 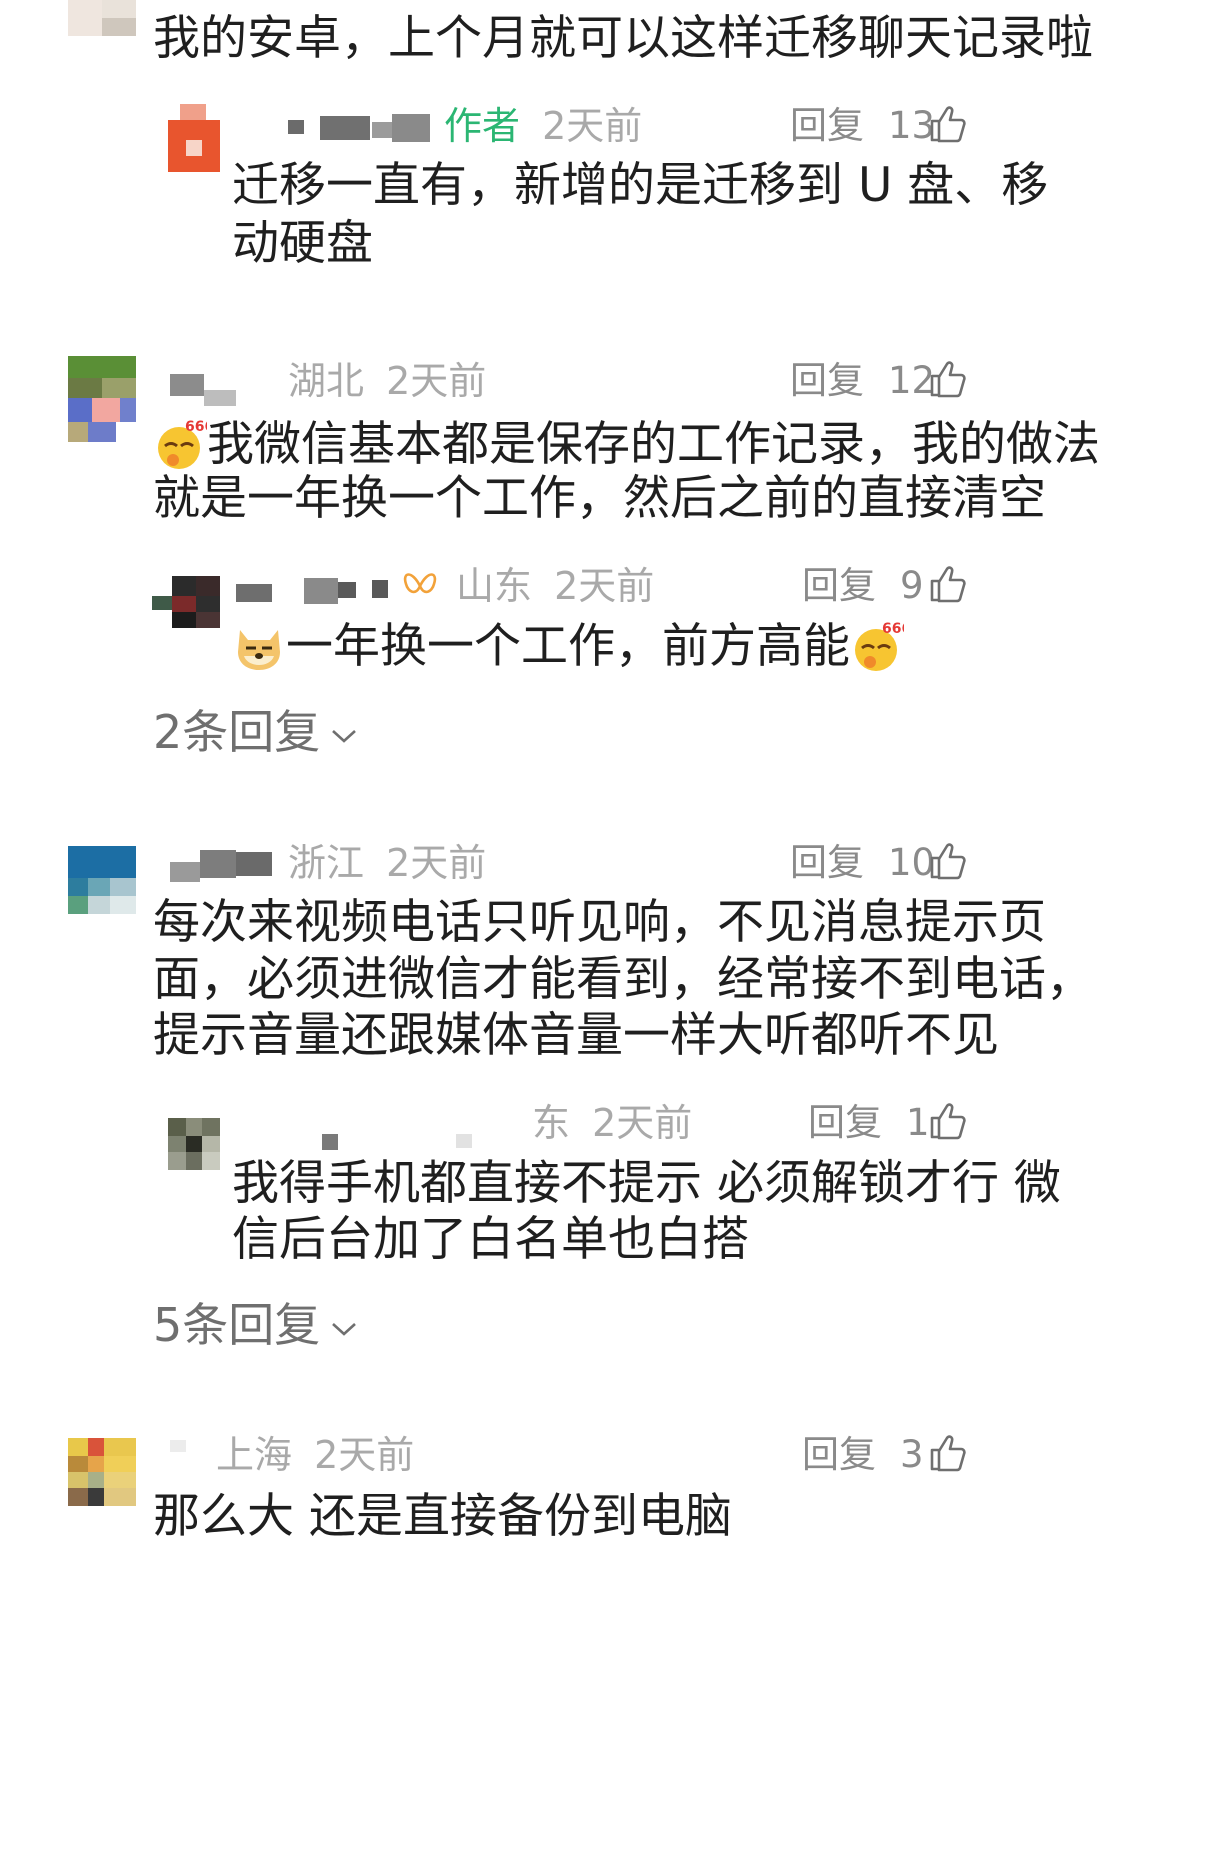 I want to click on reply-text: 动硬盘, so click(x=302, y=243).